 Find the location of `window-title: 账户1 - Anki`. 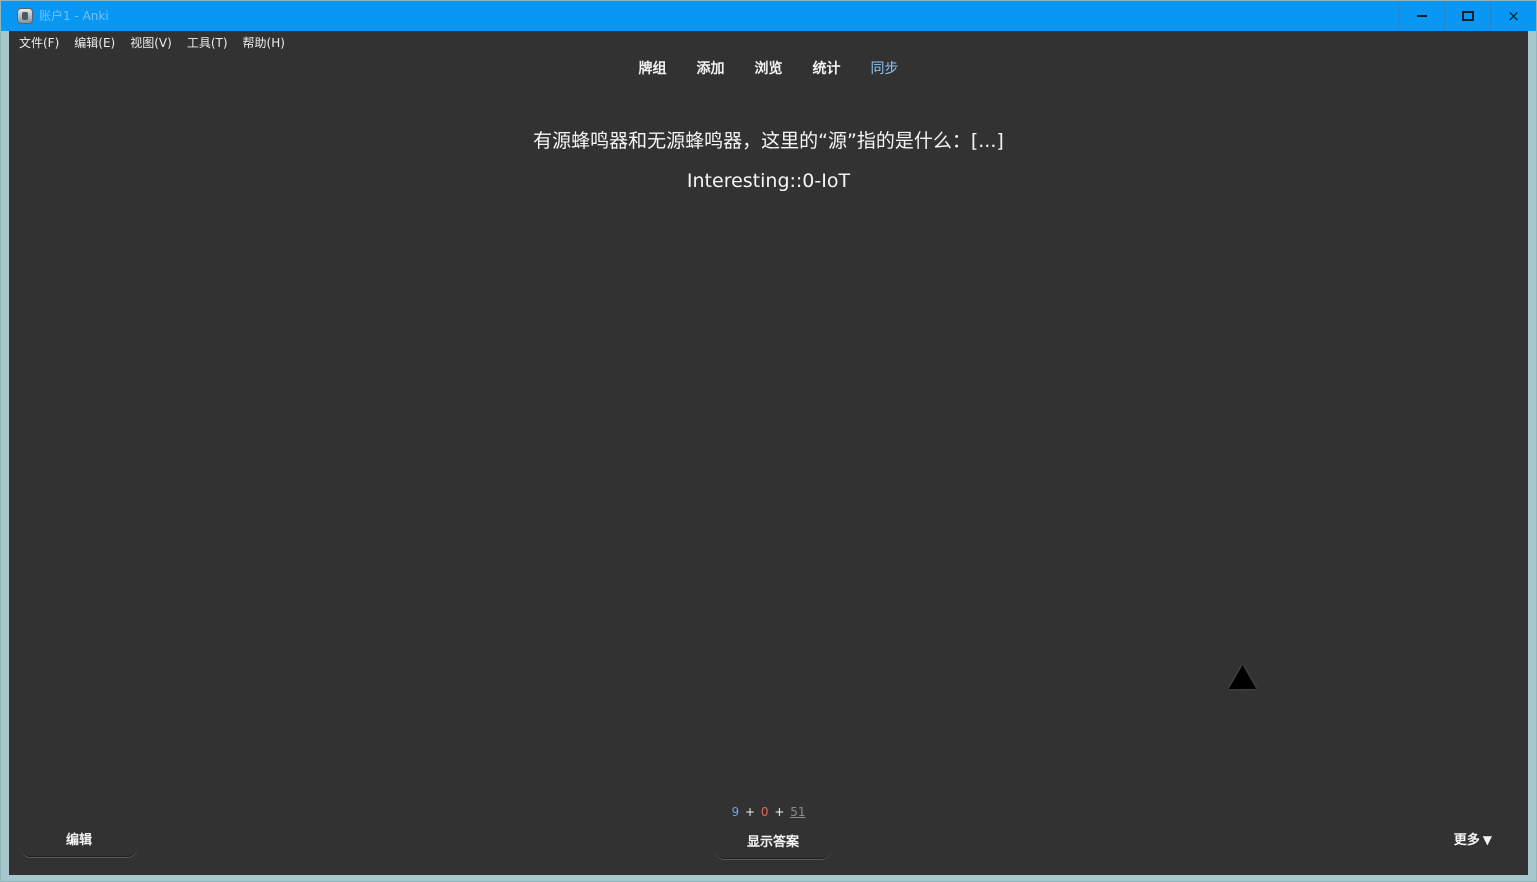

window-title: 账户1 - Anki is located at coordinates (74, 16).